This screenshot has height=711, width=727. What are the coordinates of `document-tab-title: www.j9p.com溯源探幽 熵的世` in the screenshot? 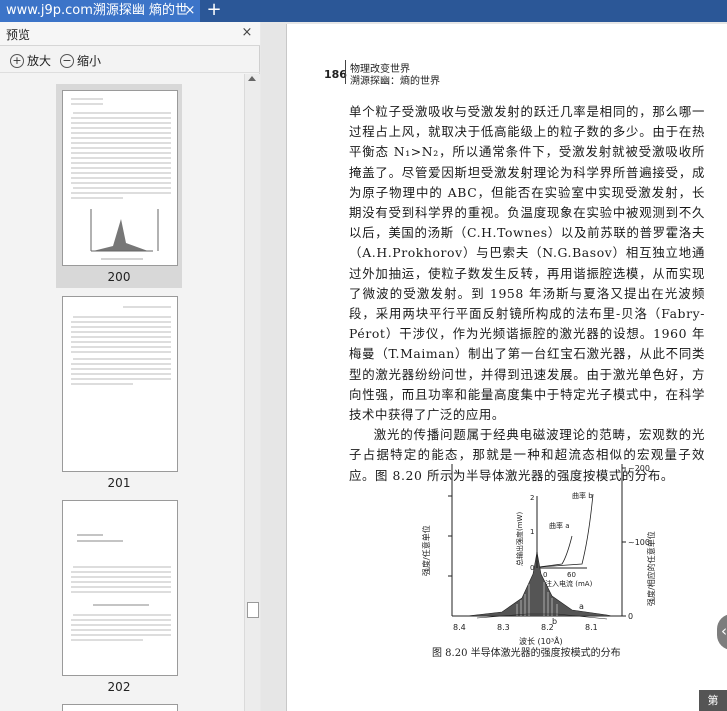 It's located at (97, 10).